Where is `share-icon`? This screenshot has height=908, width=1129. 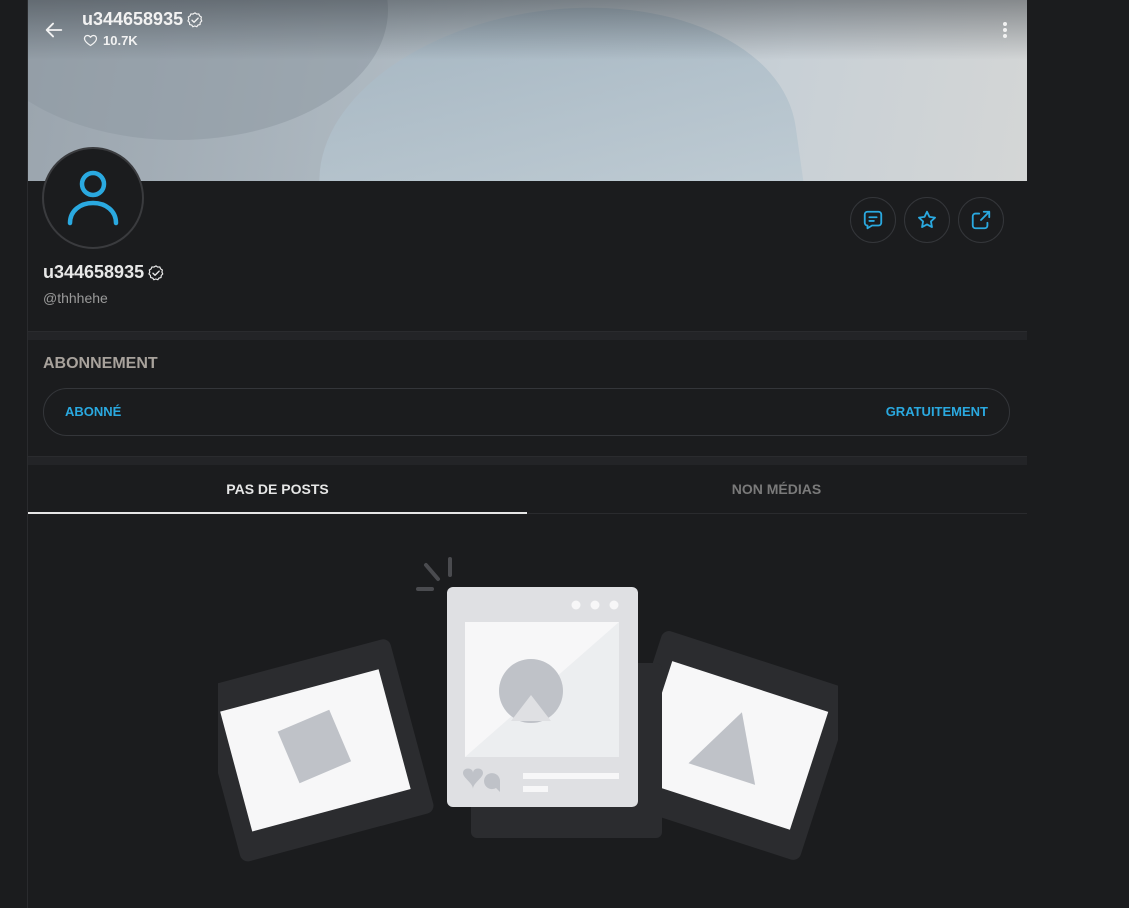
share-icon is located at coordinates (981, 220).